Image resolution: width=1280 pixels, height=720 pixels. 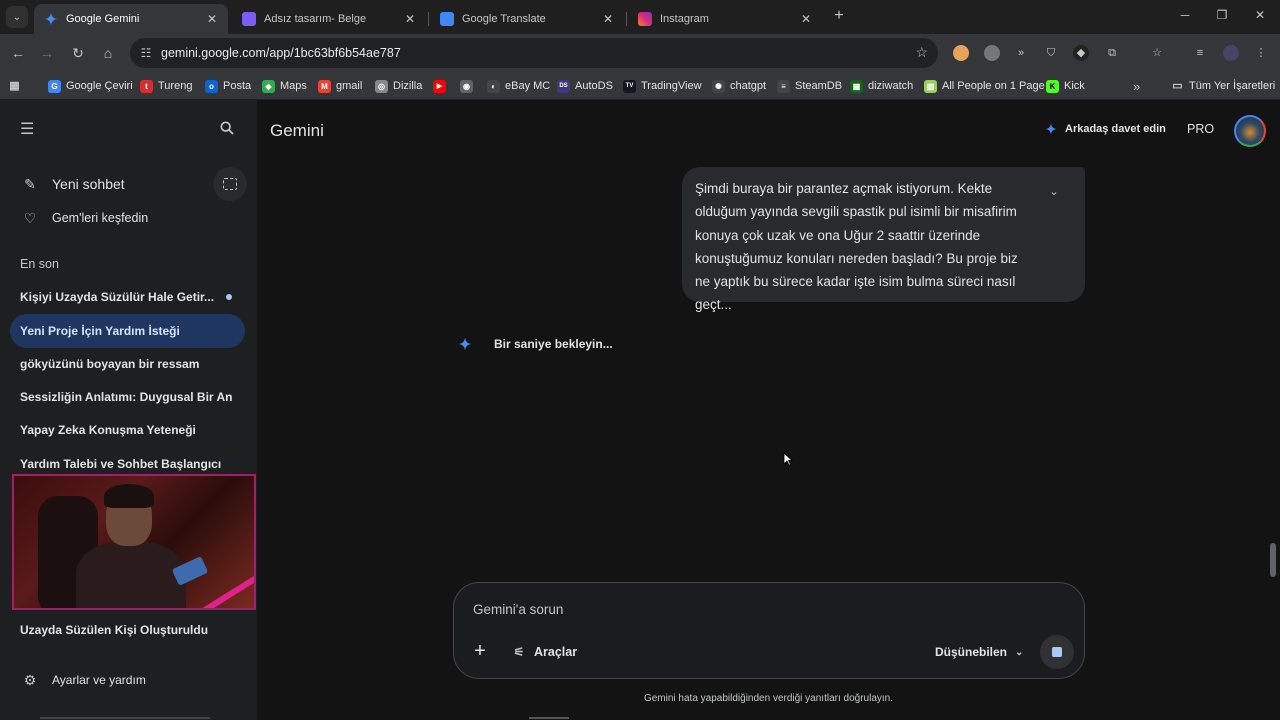 What do you see at coordinates (381, 86) in the screenshot?
I see `dizilla-icon: ◎` at bounding box center [381, 86].